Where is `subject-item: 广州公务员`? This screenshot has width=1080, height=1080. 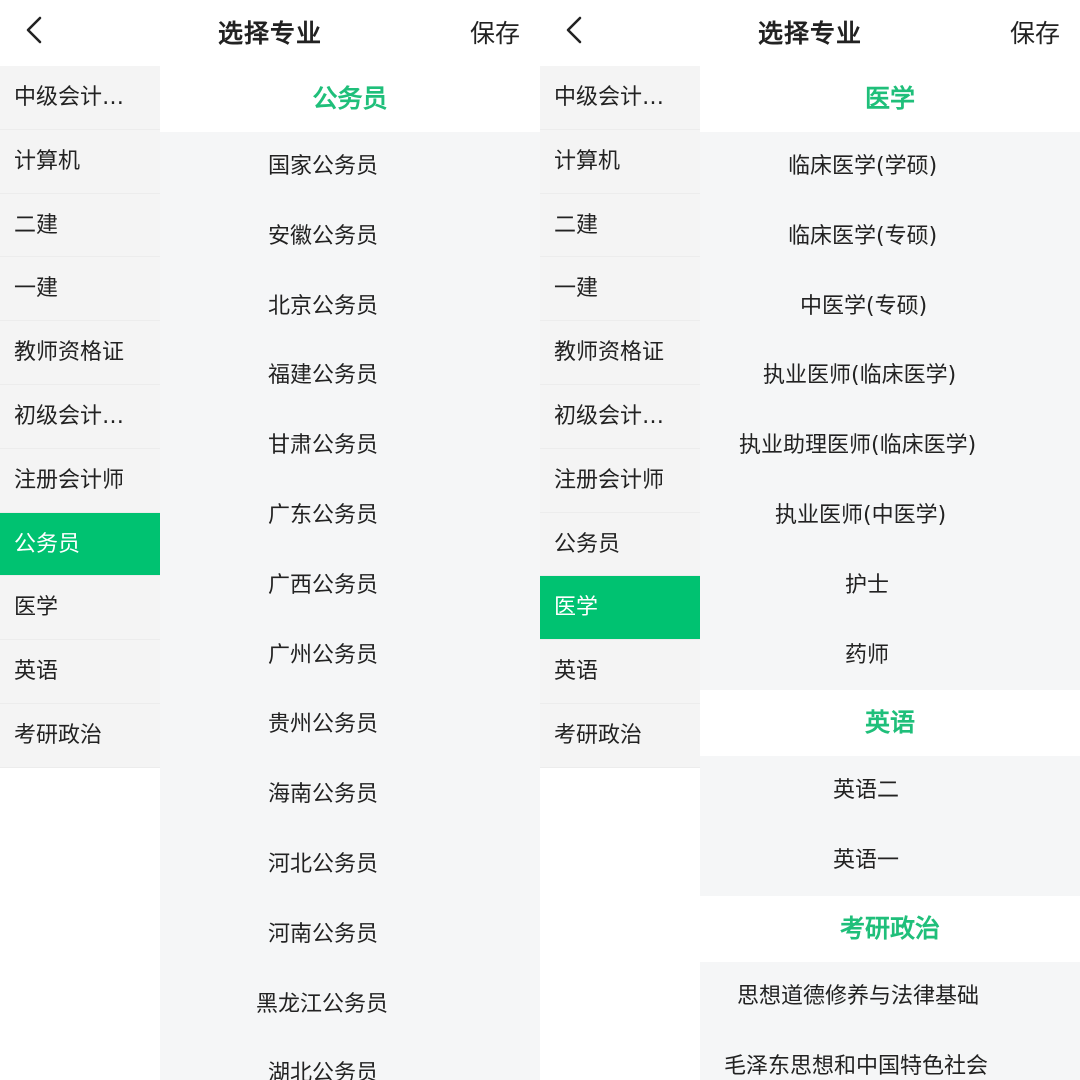 subject-item: 广州公务员 is located at coordinates (350, 656).